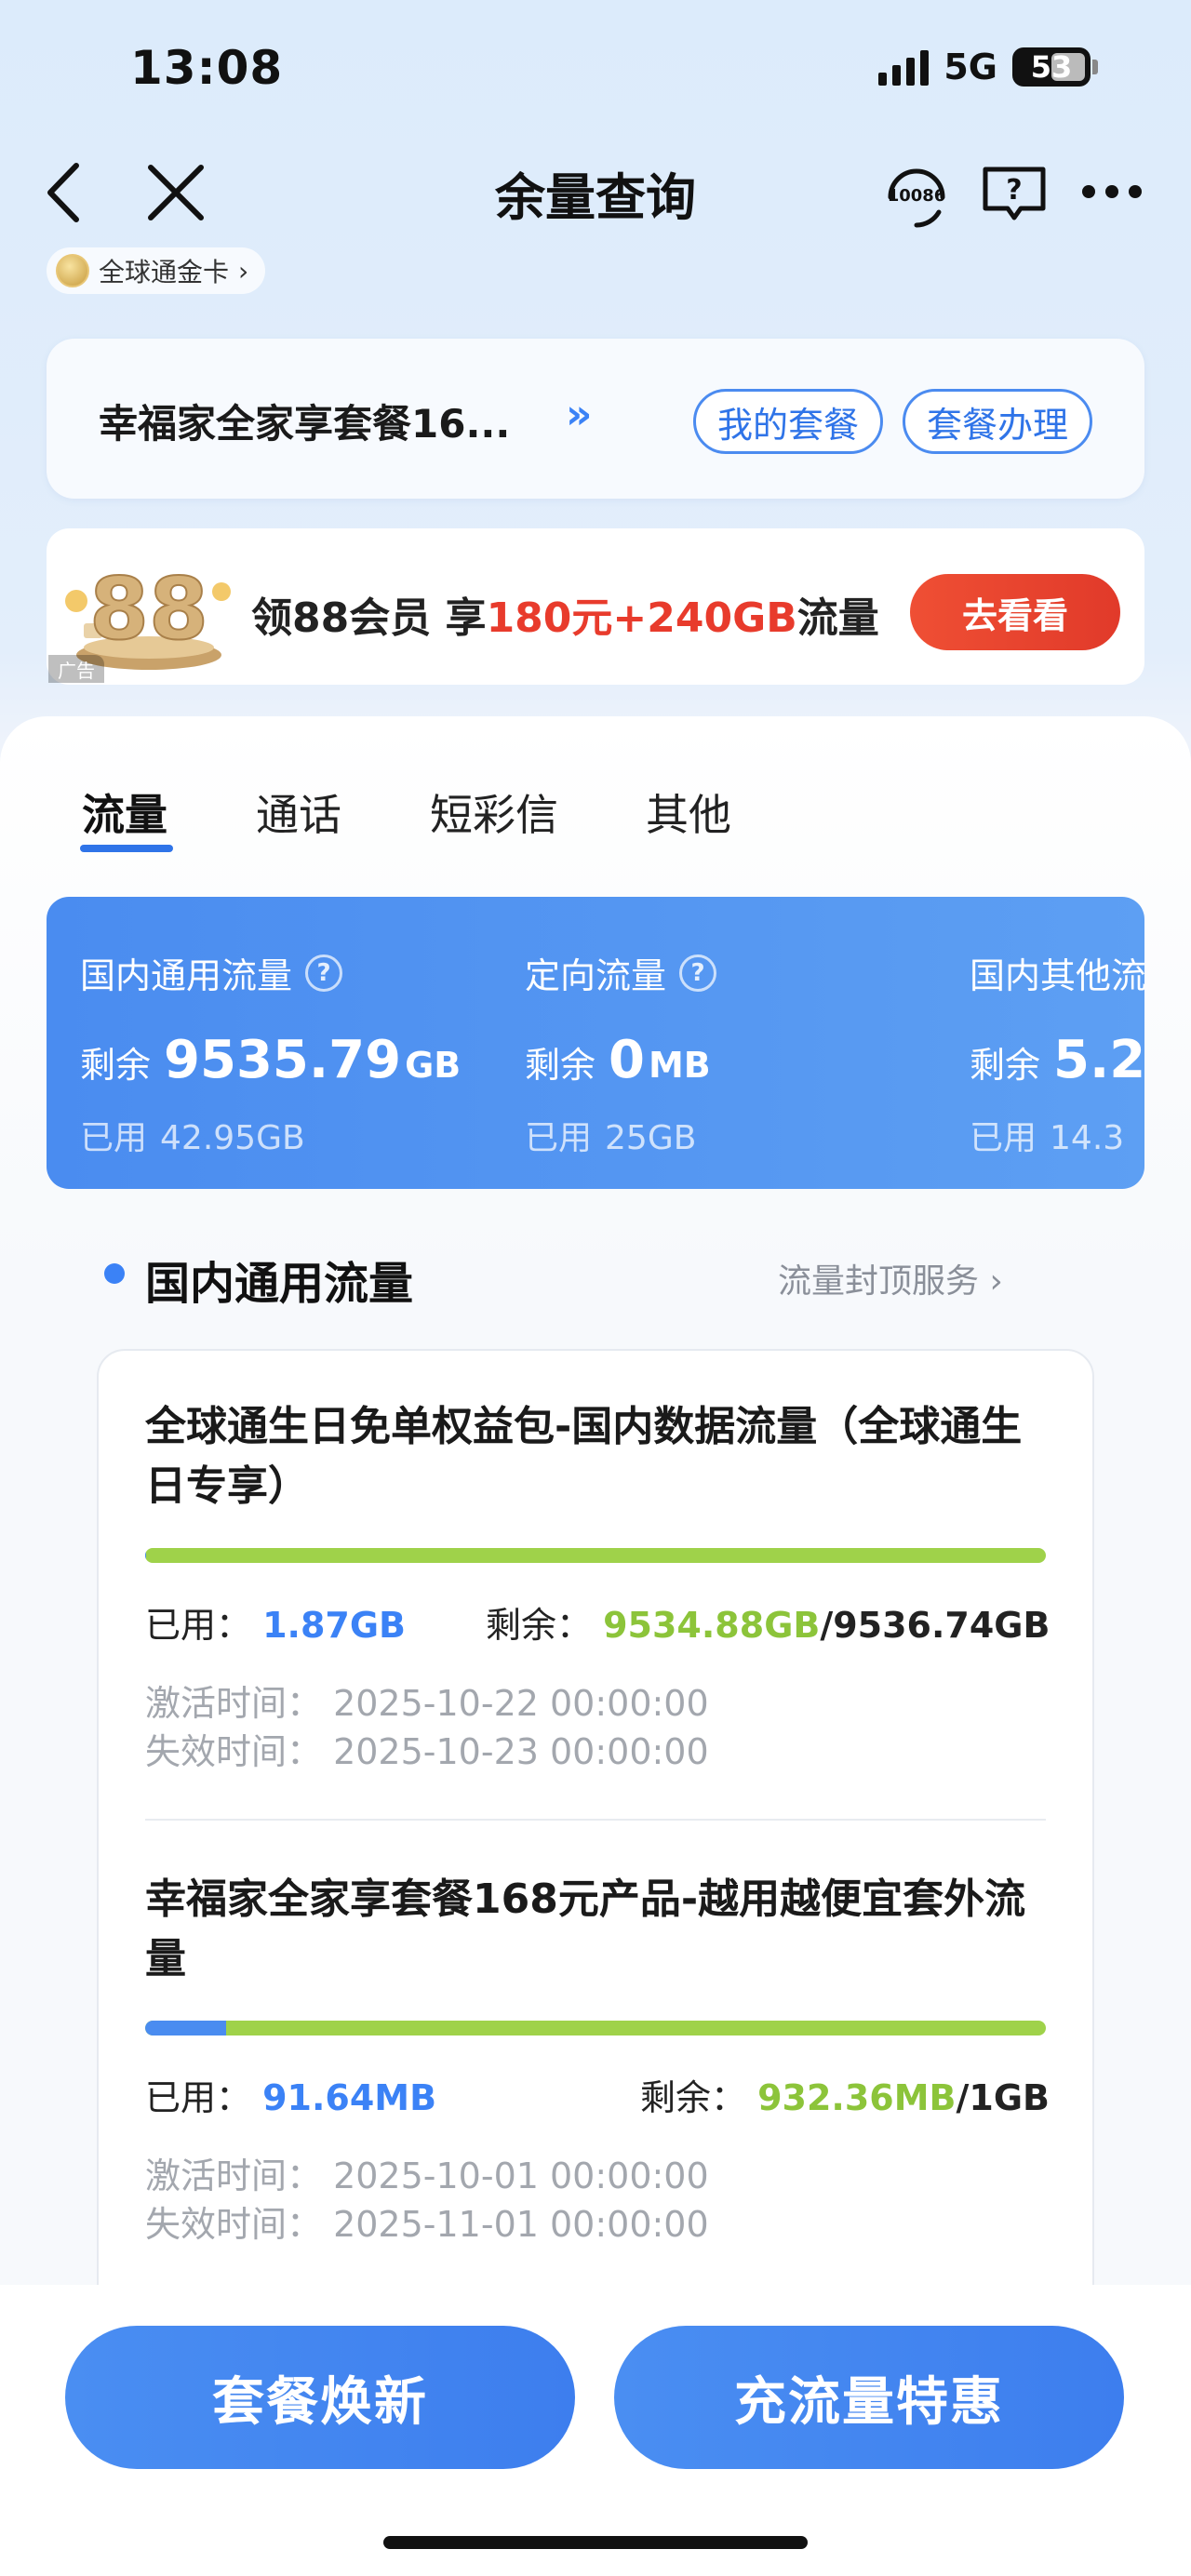 The image size is (1191, 2576). I want to click on signal-icon, so click(904, 67).